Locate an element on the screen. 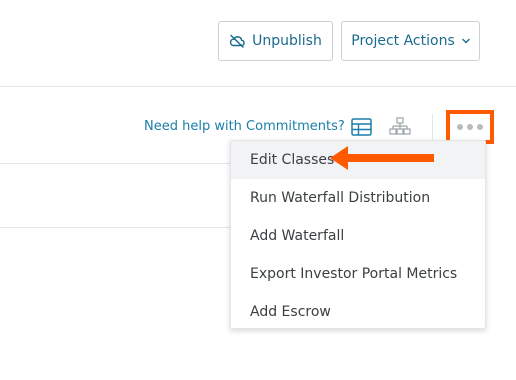 Image resolution: width=516 pixels, height=380 pixels. toolbar-divider is located at coordinates (432, 127).